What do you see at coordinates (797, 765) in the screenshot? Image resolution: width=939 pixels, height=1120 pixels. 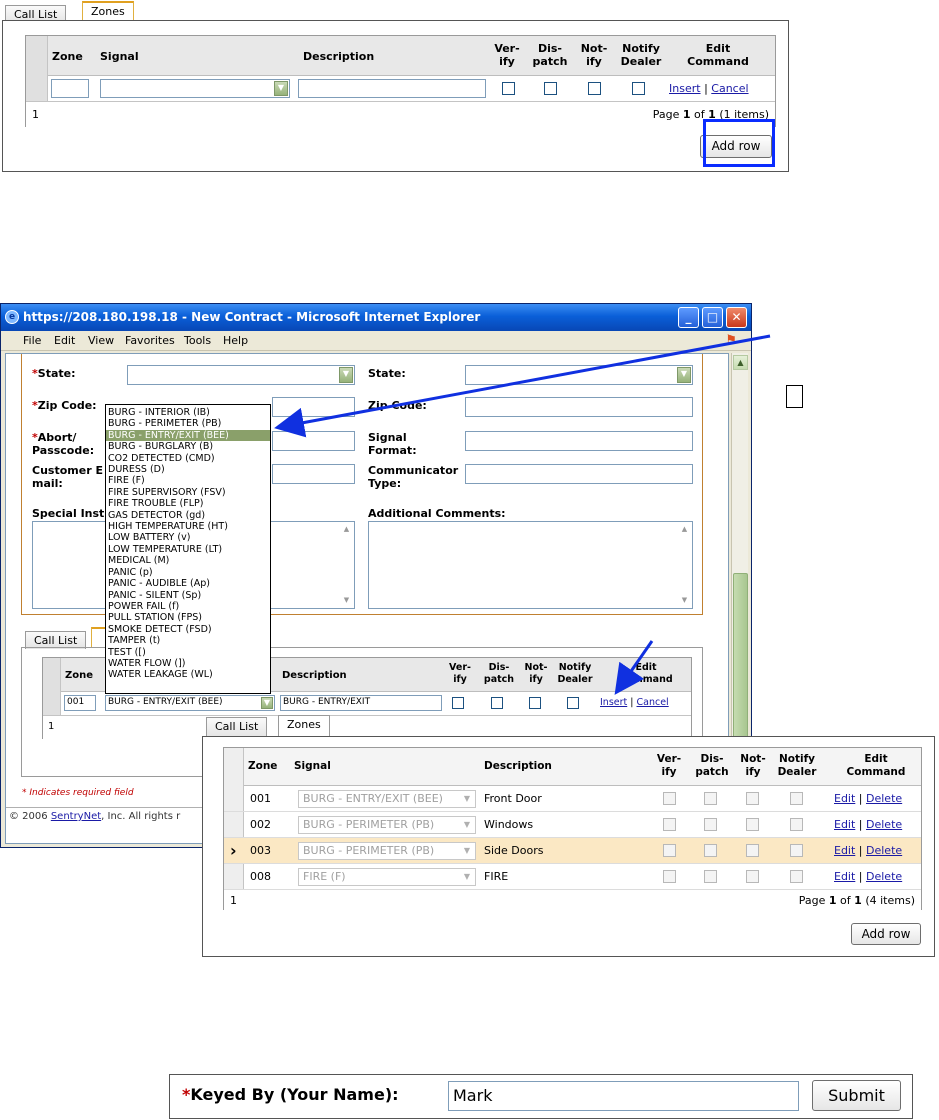 I see `header-notify-dealer: Notify Dealer` at bounding box center [797, 765].